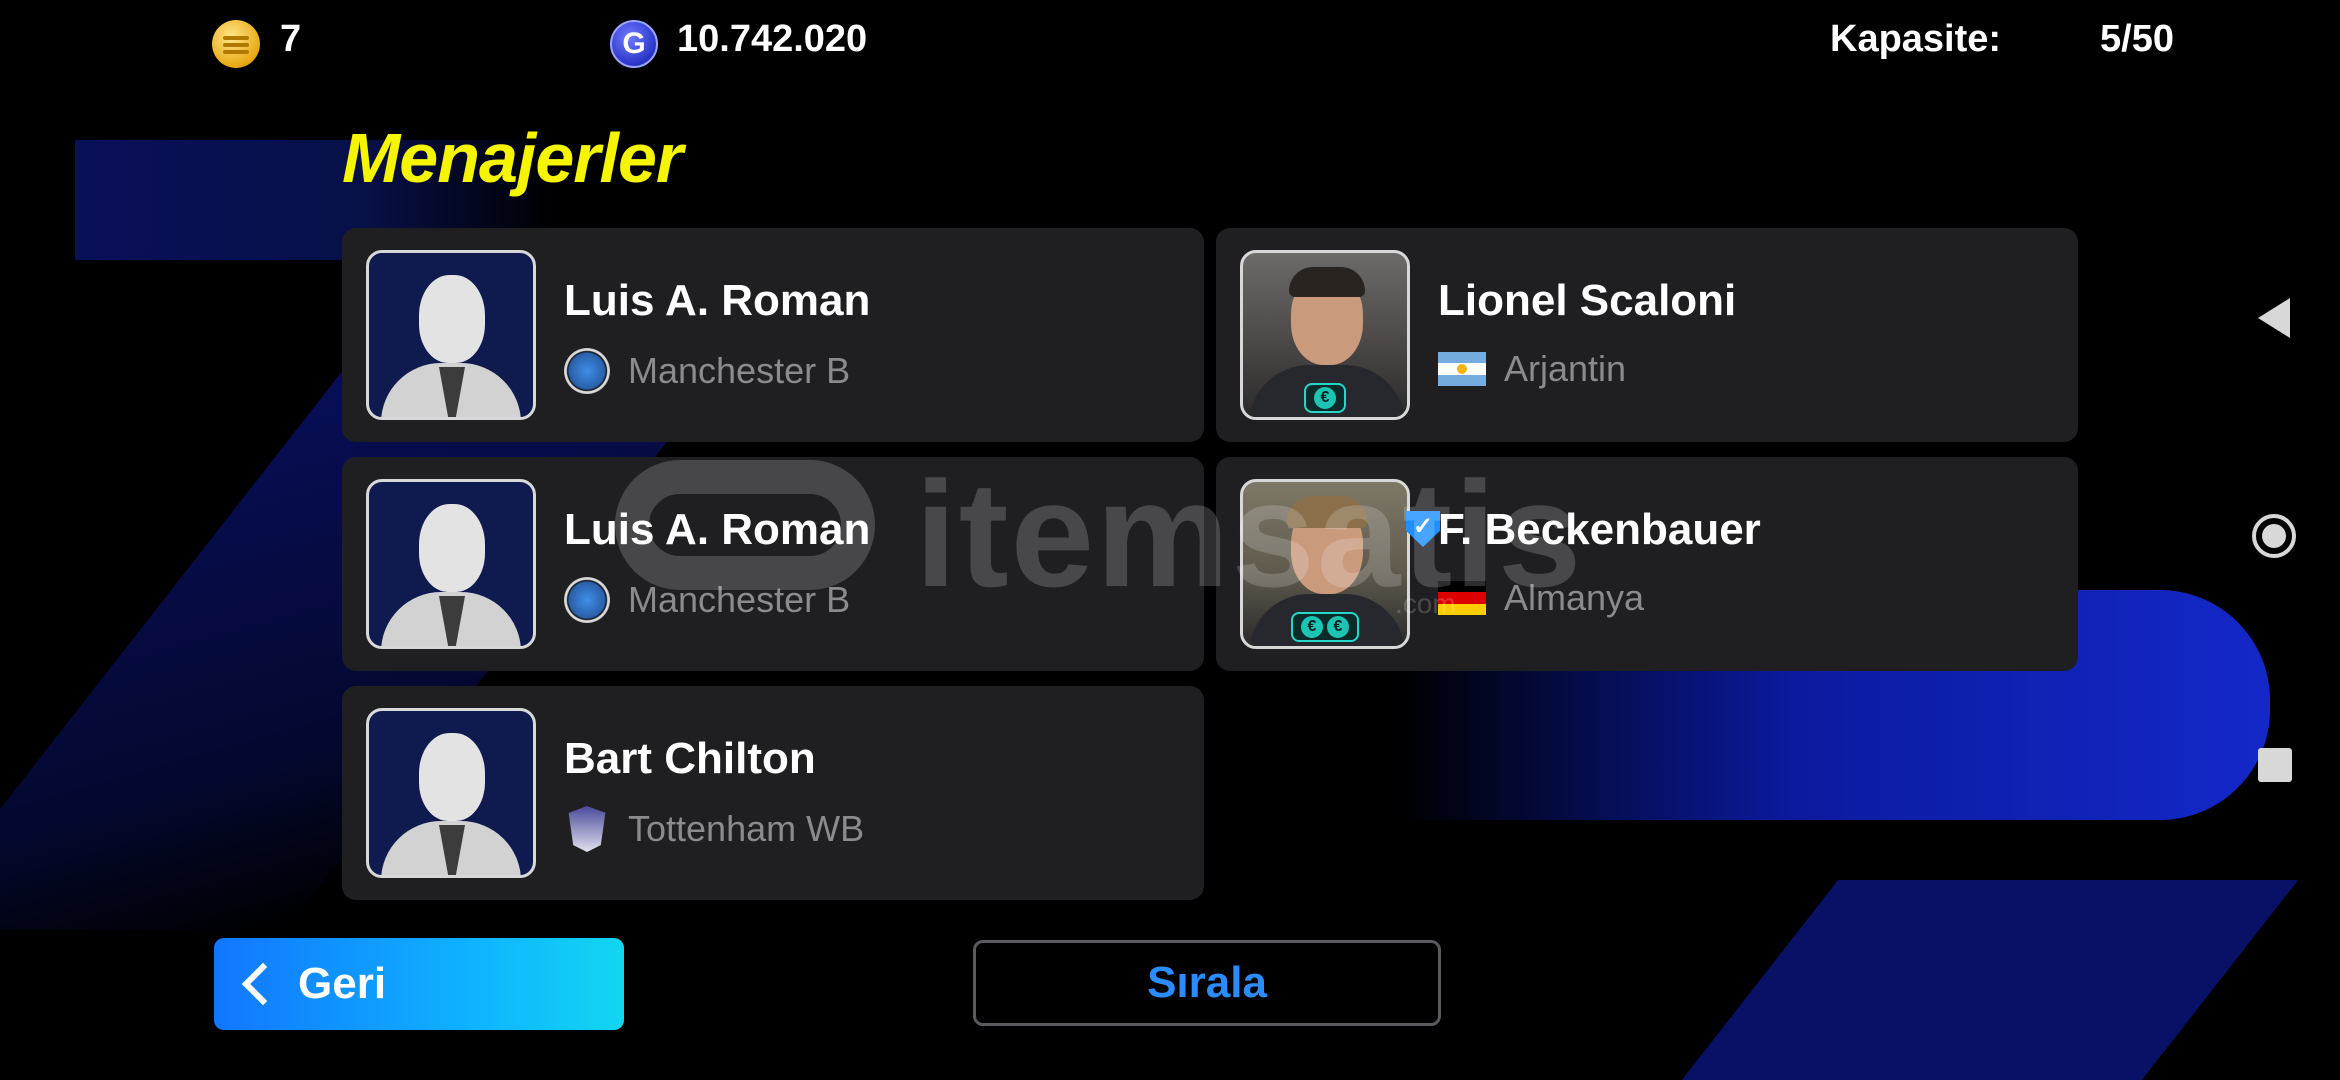  What do you see at coordinates (1170, 42) in the screenshot?
I see `top-bar: 7 G 10.742.020 Kapasite: 5/50` at bounding box center [1170, 42].